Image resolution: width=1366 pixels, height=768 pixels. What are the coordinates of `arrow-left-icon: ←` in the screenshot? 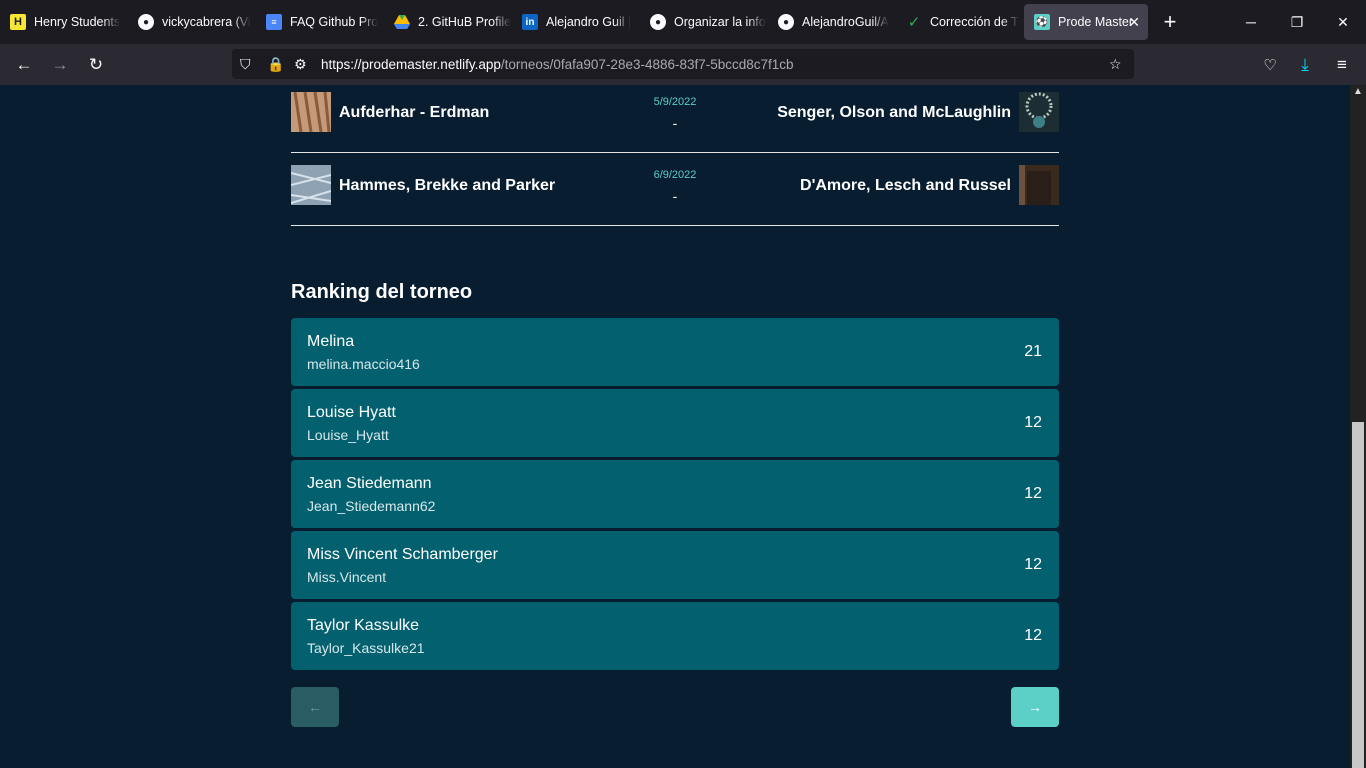 It's located at (315, 707).